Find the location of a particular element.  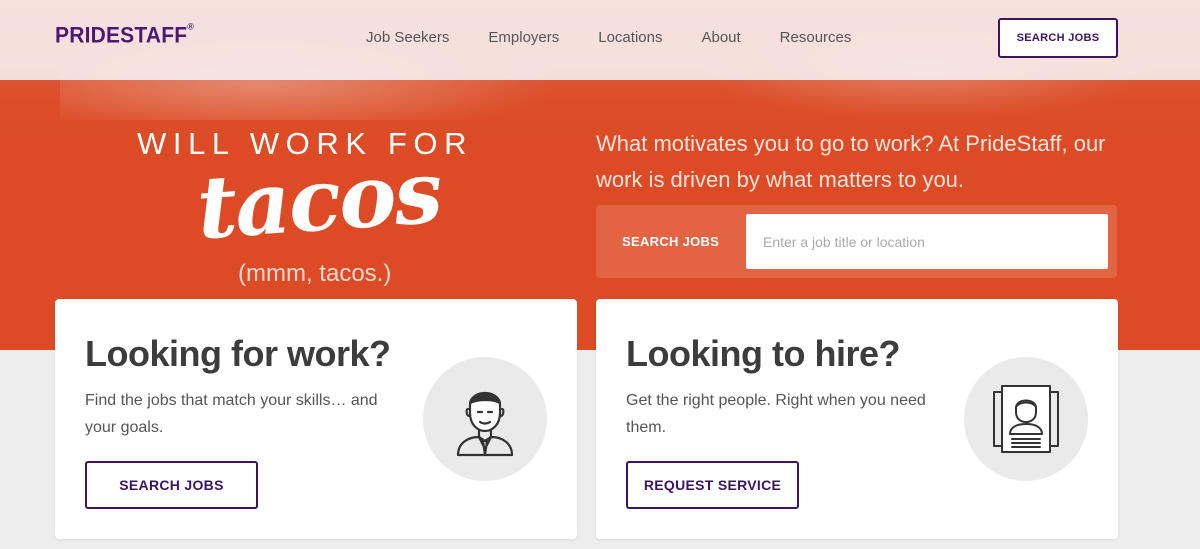

nav-about: About is located at coordinates (720, 37).